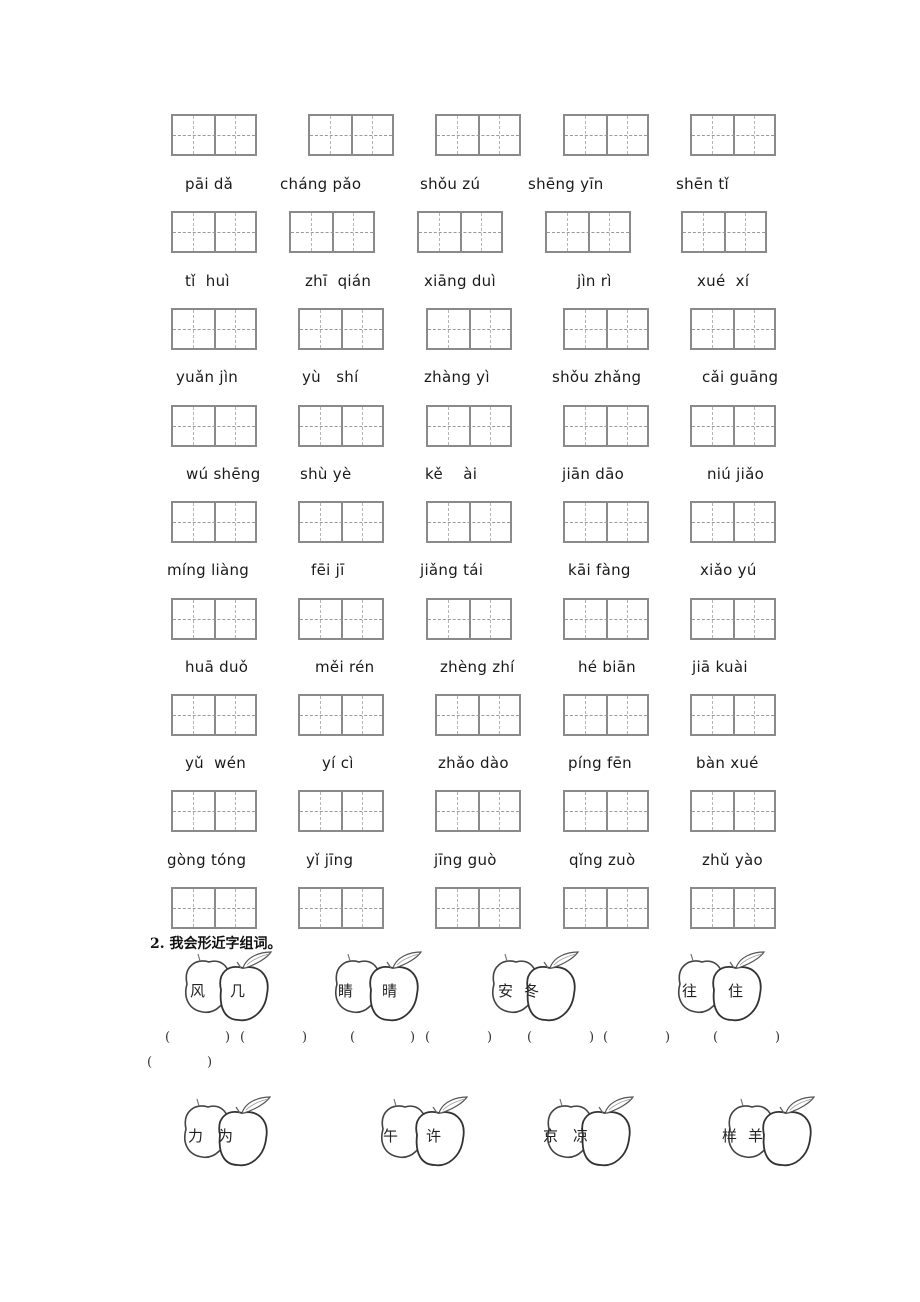 The width and height of the screenshot is (920, 1302). Describe the element at coordinates (720, 667) in the screenshot. I see `pinyin-label: jiā kuài` at that location.